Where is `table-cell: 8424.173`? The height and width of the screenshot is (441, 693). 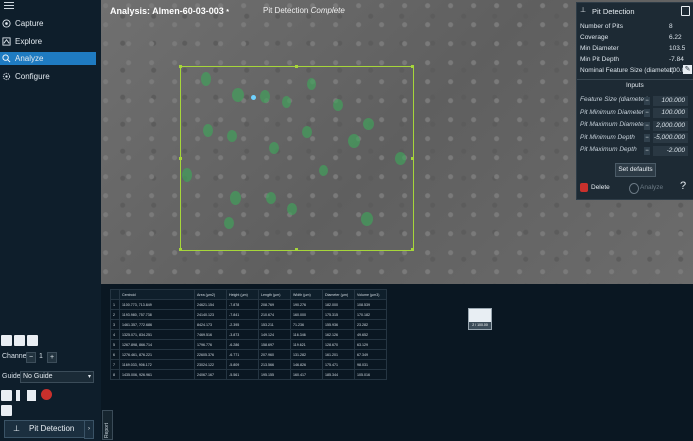 table-cell: 8424.173 is located at coordinates (210, 324).